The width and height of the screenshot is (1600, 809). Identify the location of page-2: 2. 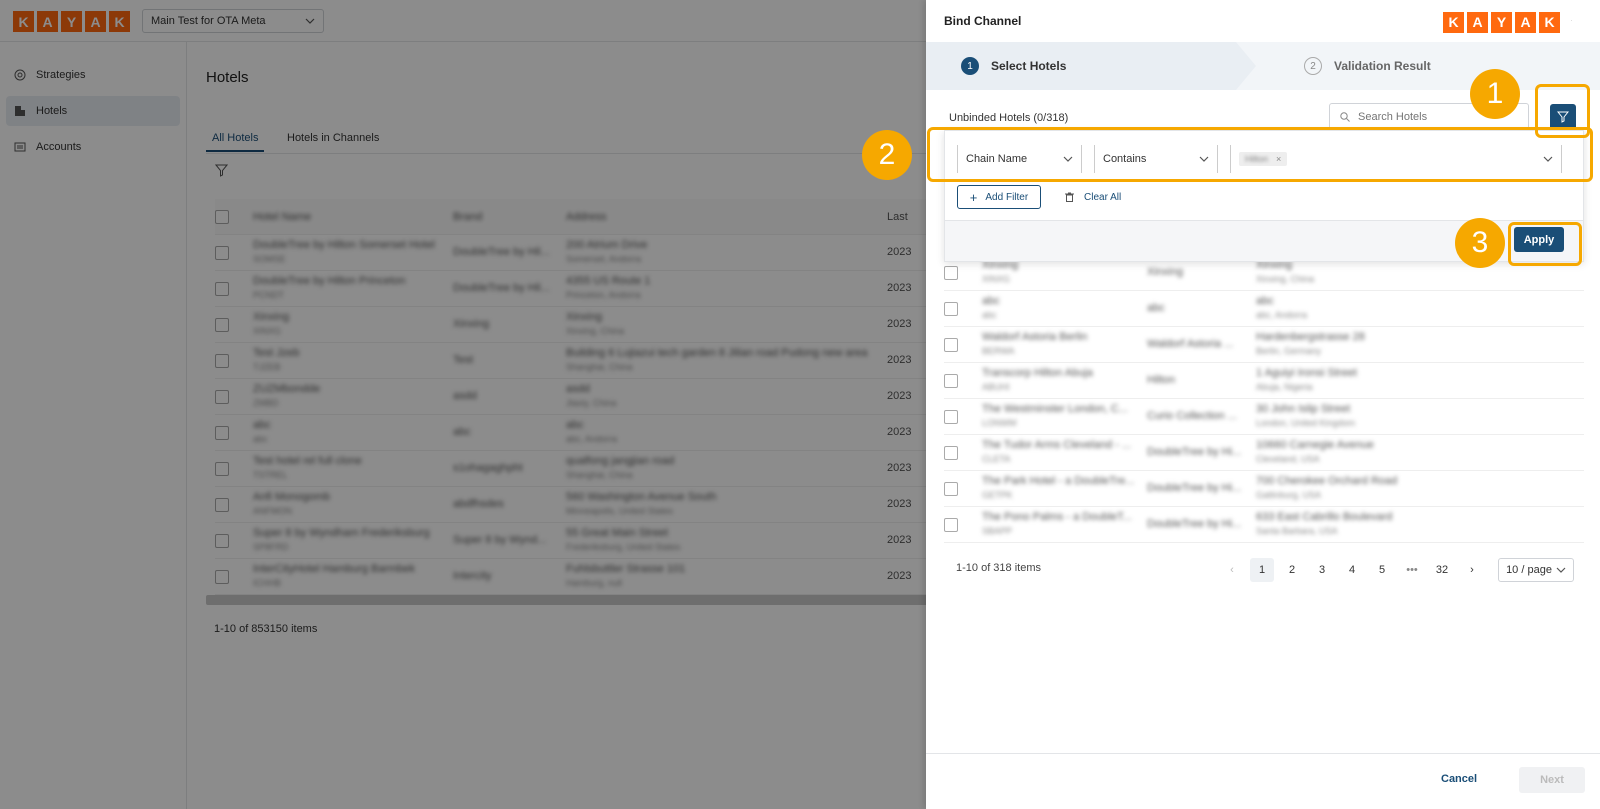
(1292, 570).